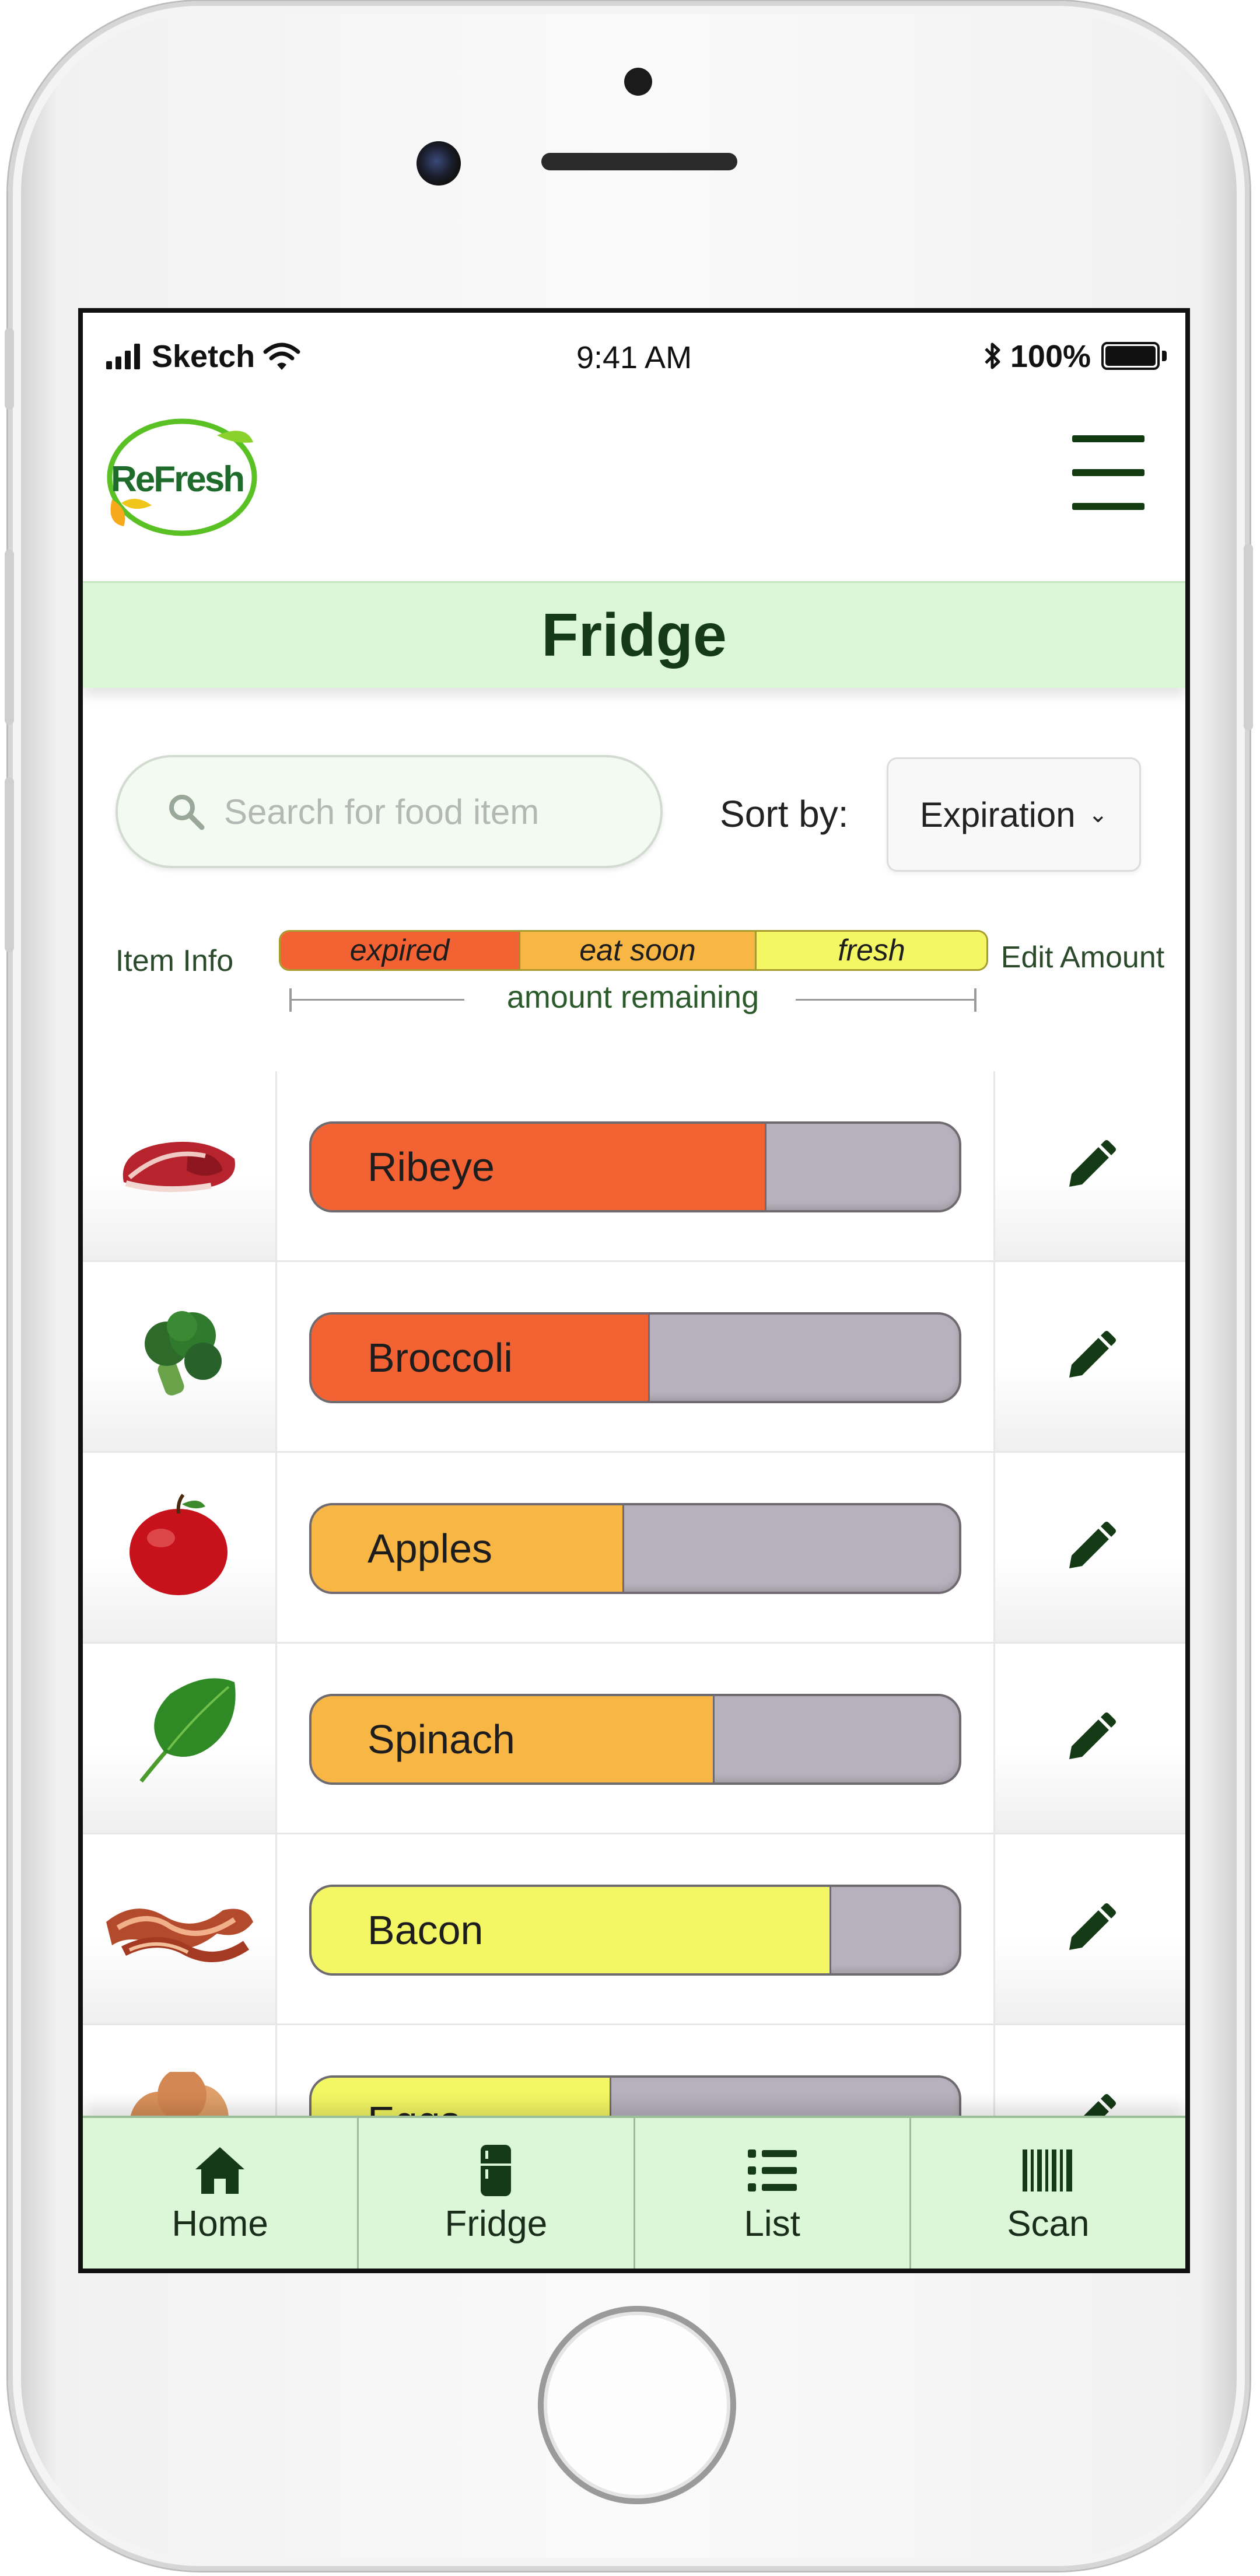  I want to click on amount-bar: Spinach, so click(635, 1739).